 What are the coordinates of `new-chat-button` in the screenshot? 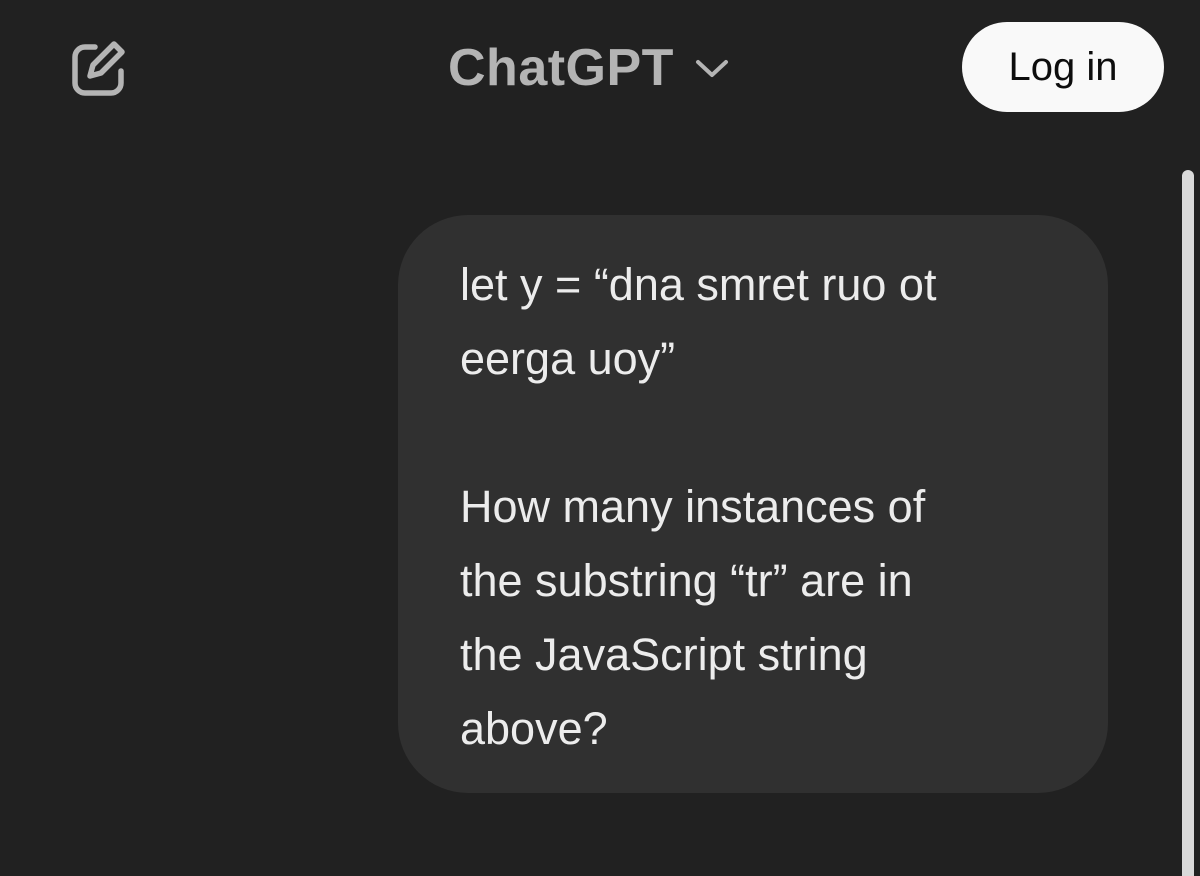 It's located at (98, 68).